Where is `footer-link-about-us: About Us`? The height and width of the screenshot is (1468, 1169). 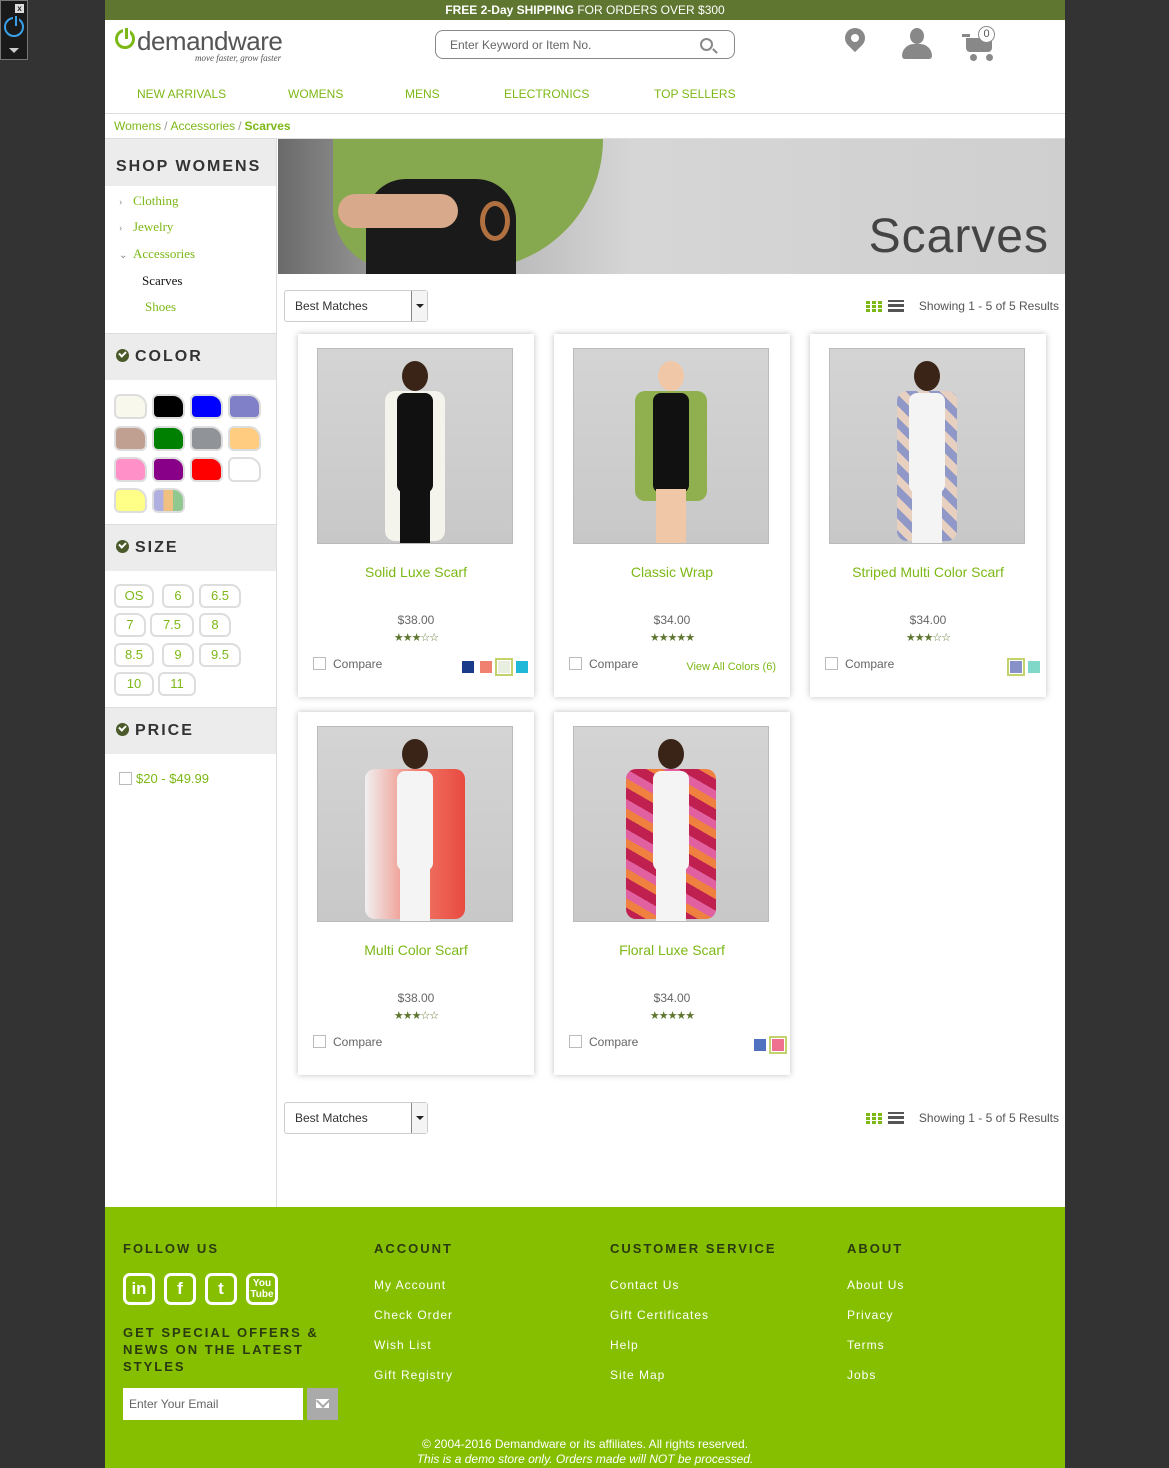
footer-link-about-us: About Us is located at coordinates (875, 1285).